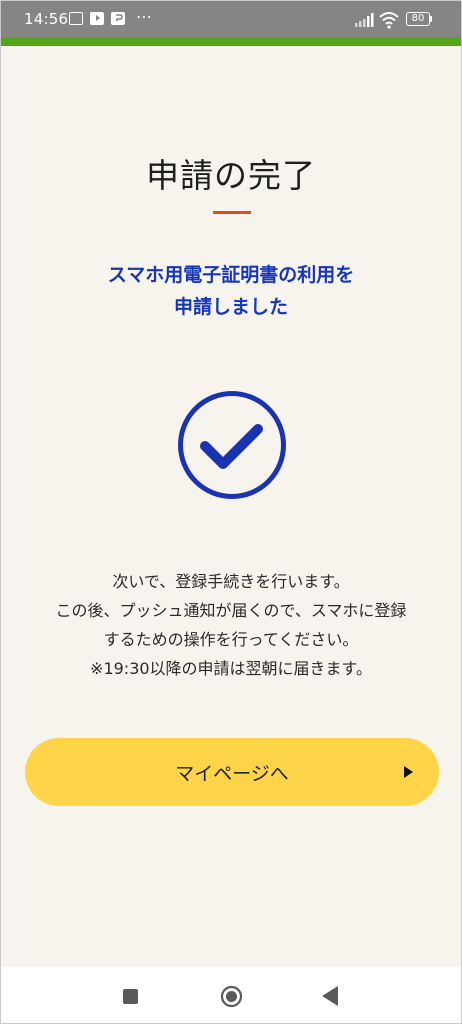 The width and height of the screenshot is (462, 1024). Describe the element at coordinates (231, 275) in the screenshot. I see `completion-message-line: スマホ用電子証明書の利用を` at that location.